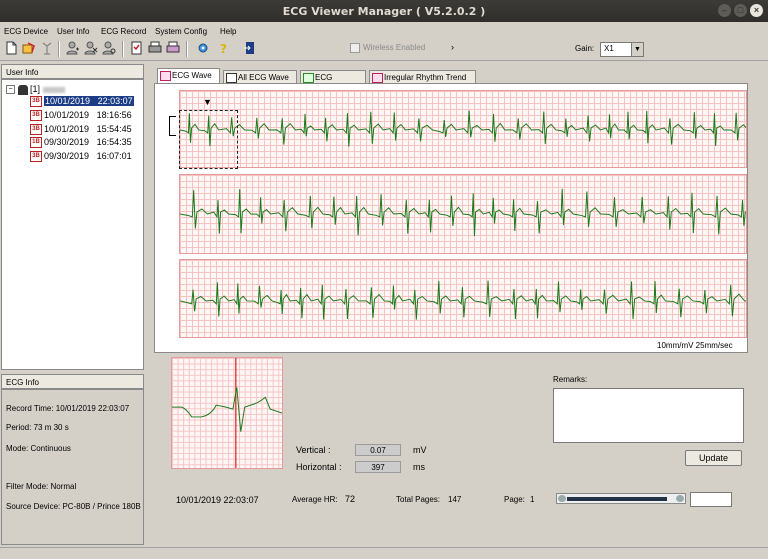 This screenshot has height=559, width=768. I want to click on remarks-input, so click(648, 415).